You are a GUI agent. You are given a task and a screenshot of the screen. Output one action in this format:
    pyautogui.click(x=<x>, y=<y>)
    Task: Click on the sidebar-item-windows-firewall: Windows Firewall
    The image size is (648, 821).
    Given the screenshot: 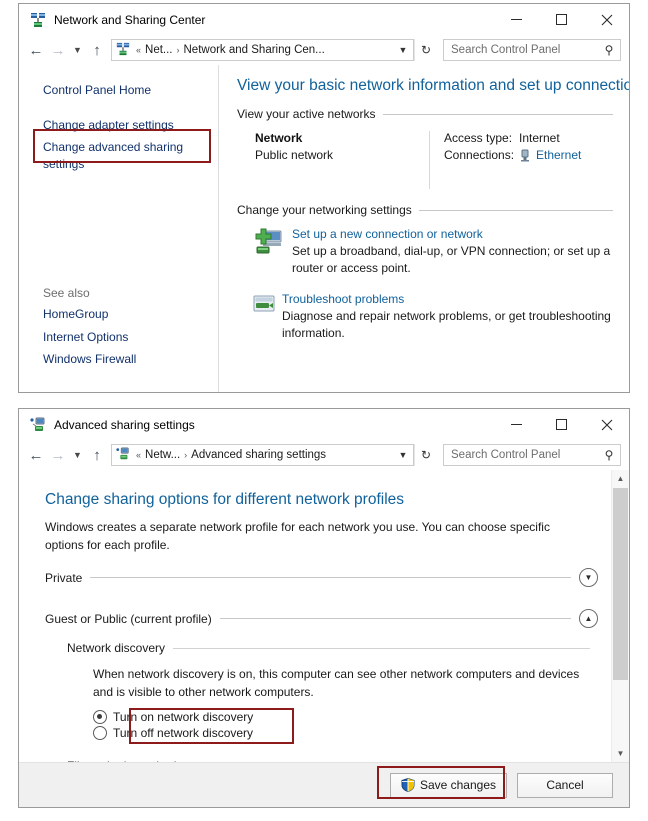 What is the action you would take?
    pyautogui.click(x=119, y=359)
    